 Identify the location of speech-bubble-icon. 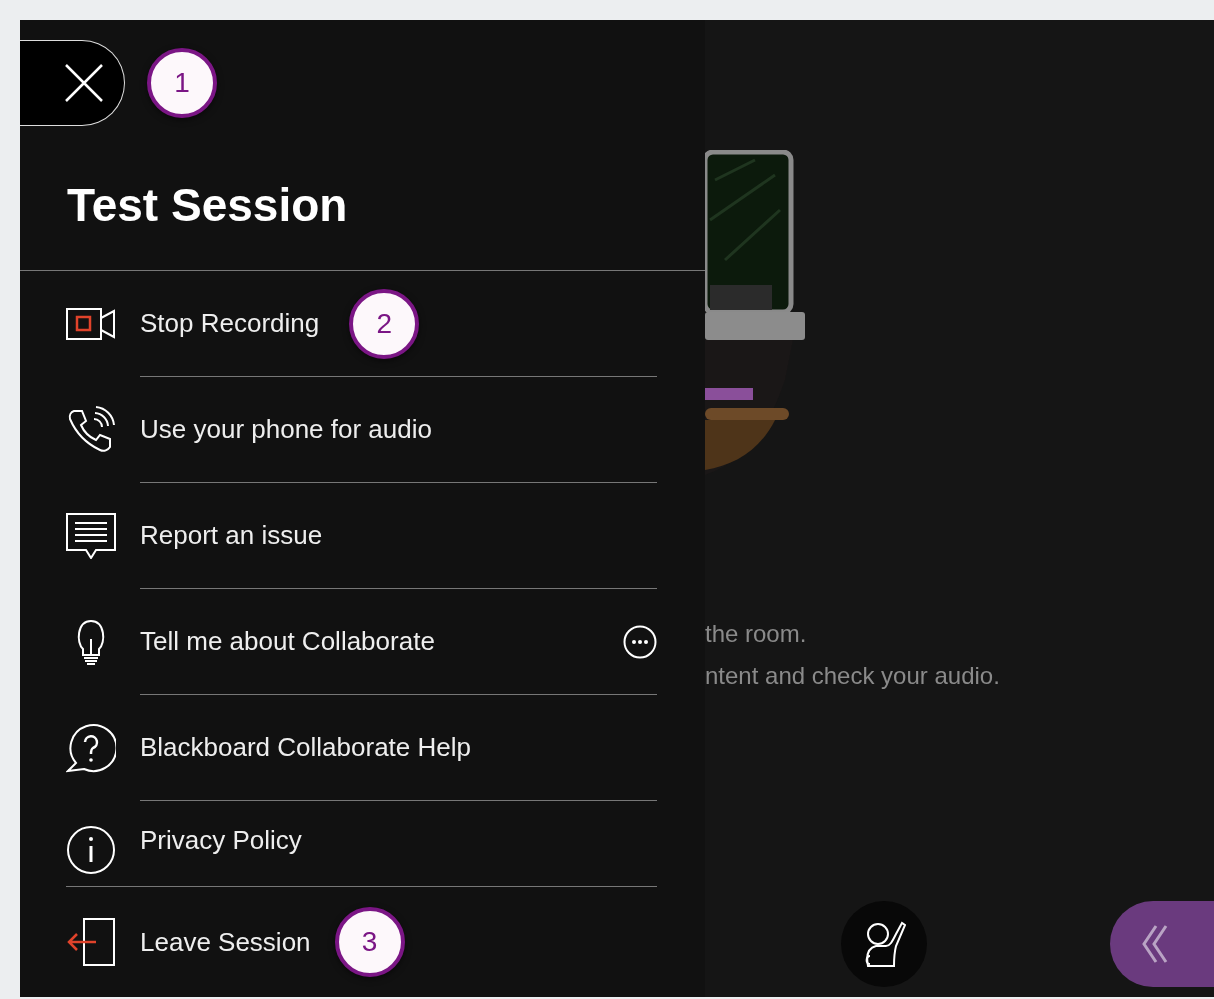
(91, 536).